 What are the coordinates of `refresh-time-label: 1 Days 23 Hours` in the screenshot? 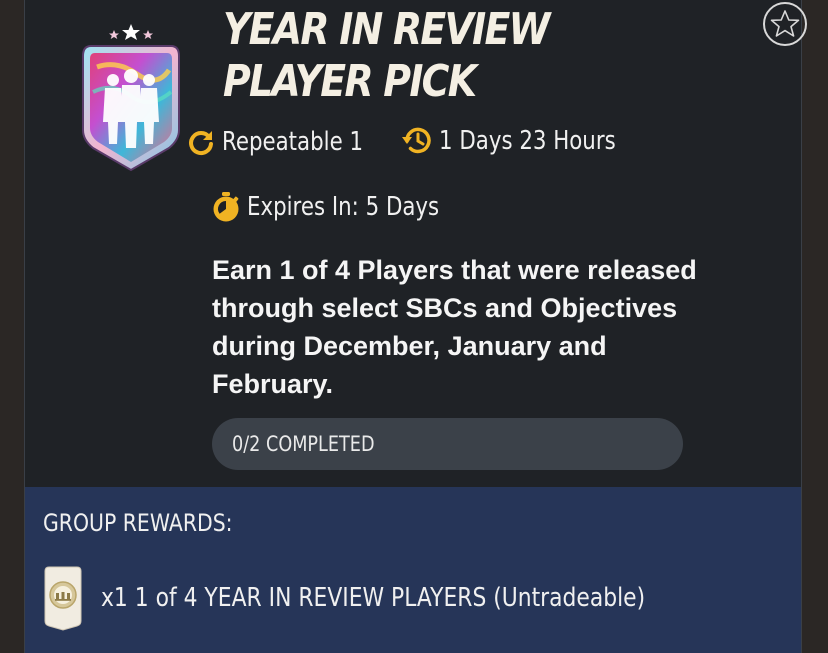 It's located at (527, 141).